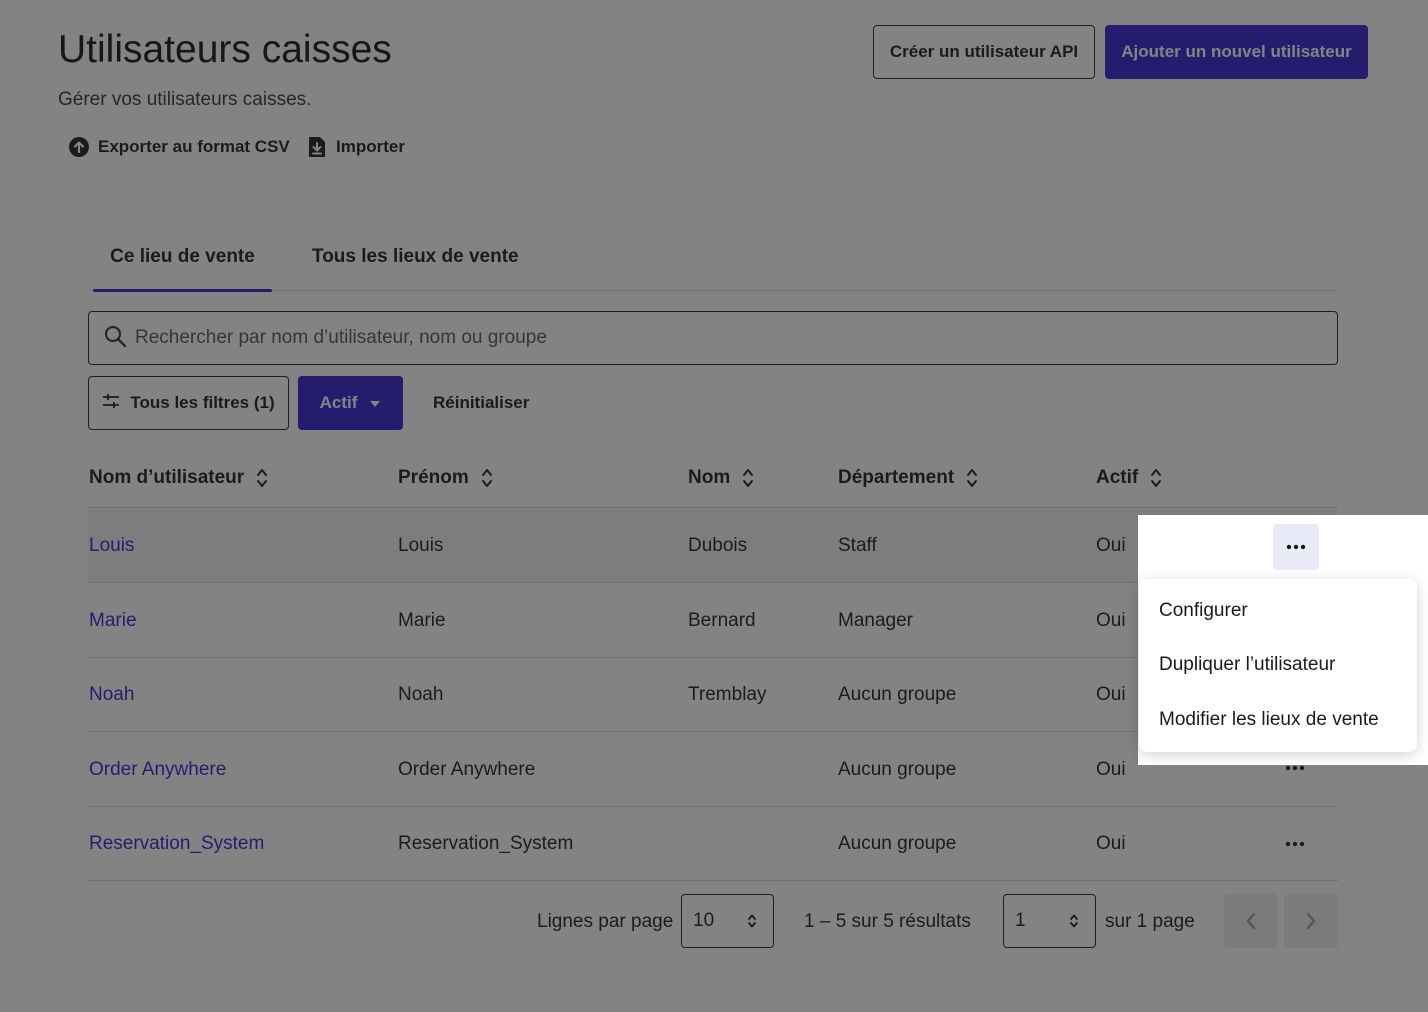 The width and height of the screenshot is (1428, 1012). I want to click on active-filter-dropdown: Actif, so click(350, 403).